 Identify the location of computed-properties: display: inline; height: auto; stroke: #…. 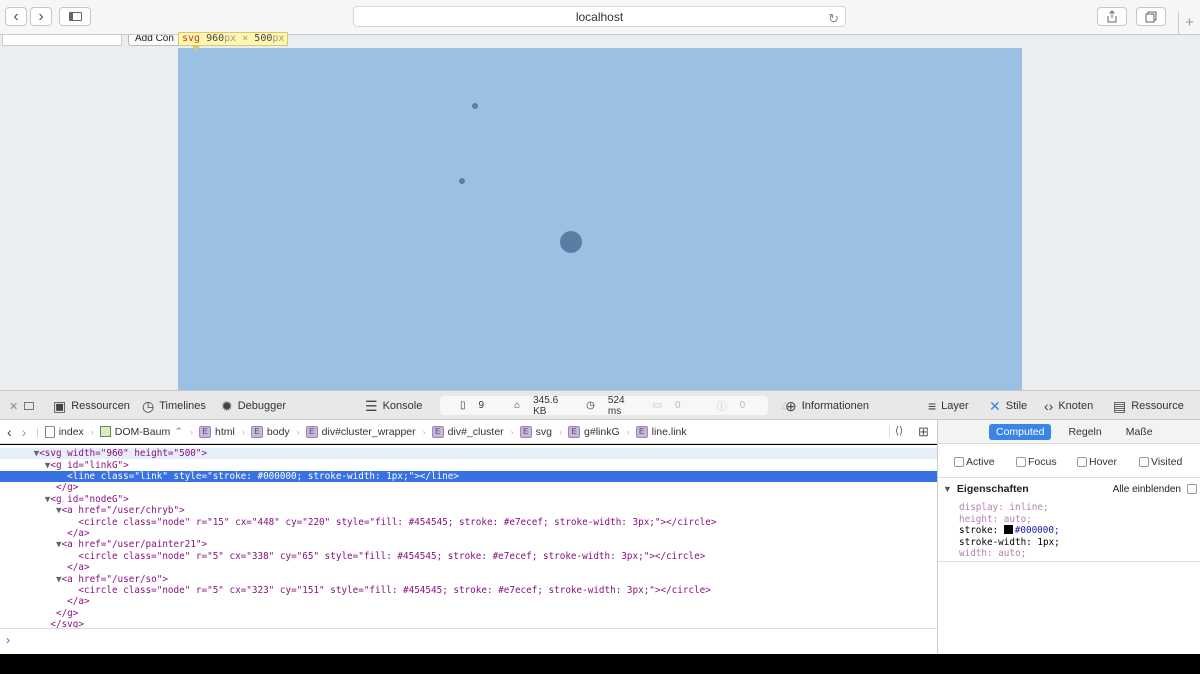
(1079, 531).